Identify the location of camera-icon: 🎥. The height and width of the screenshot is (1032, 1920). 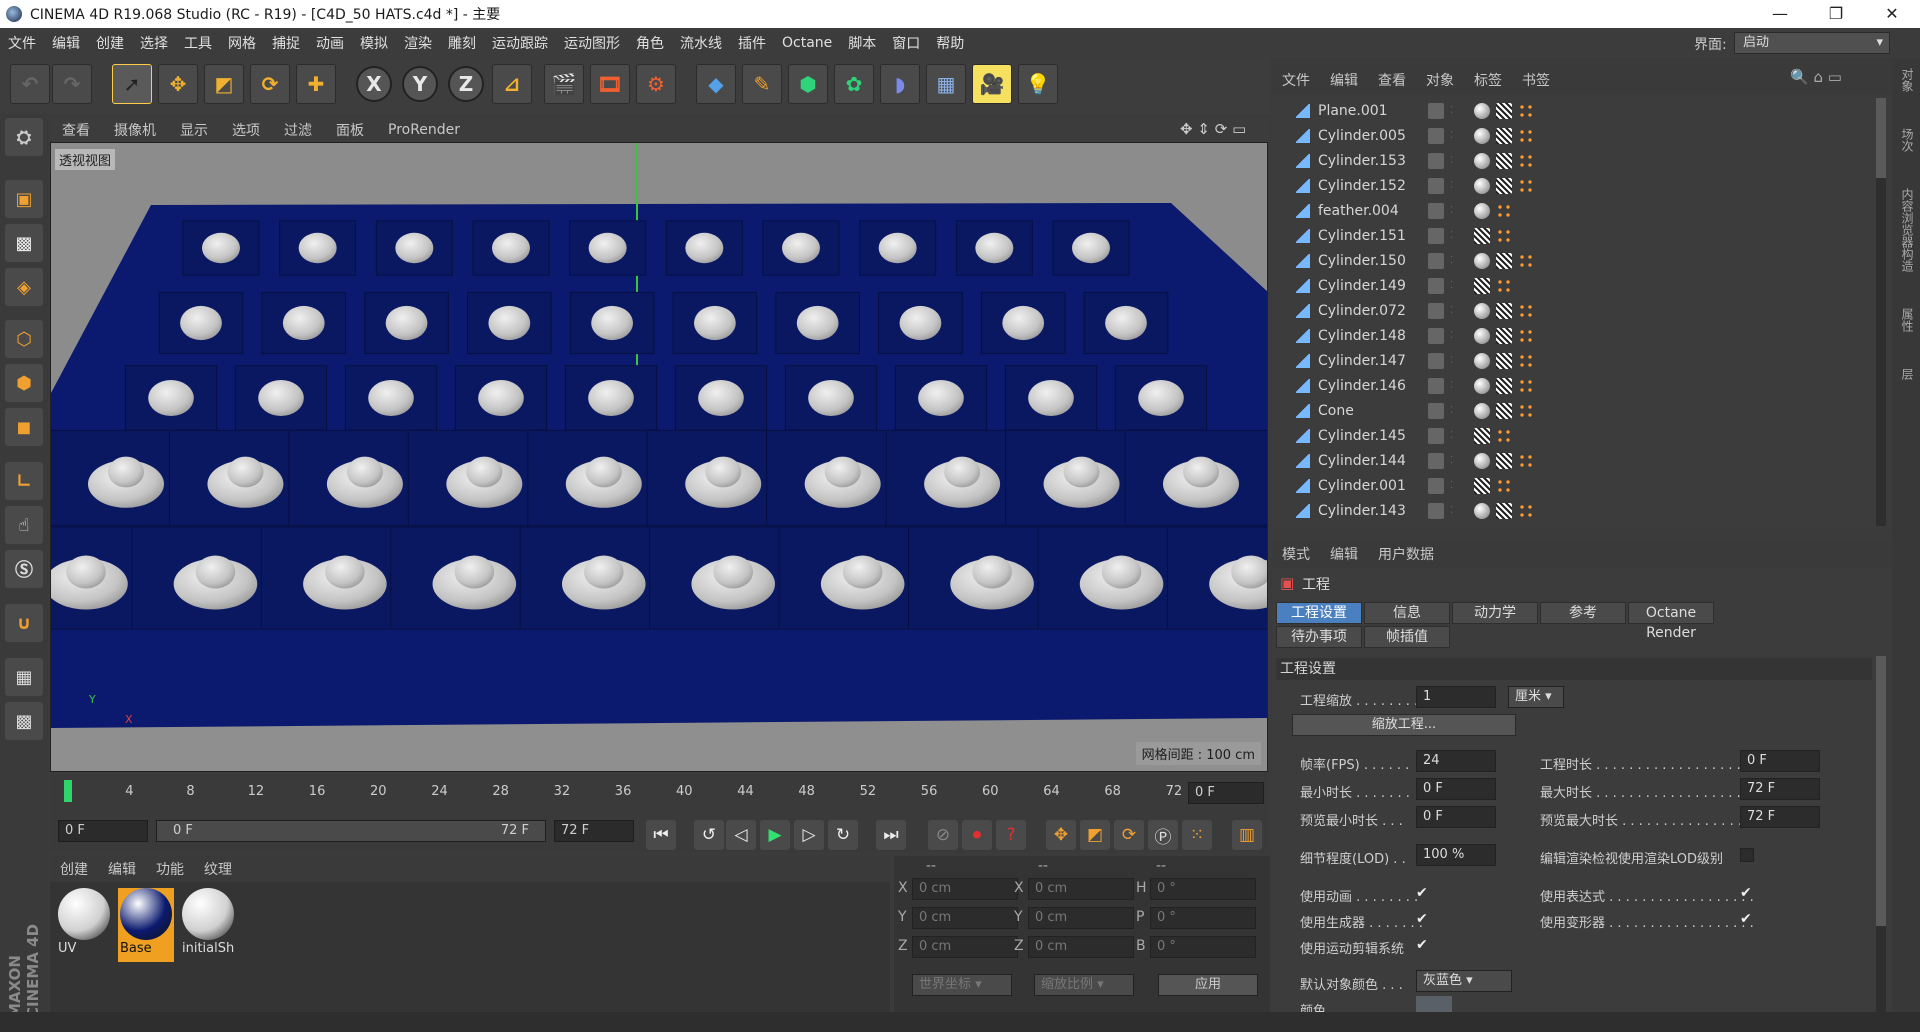
(992, 84).